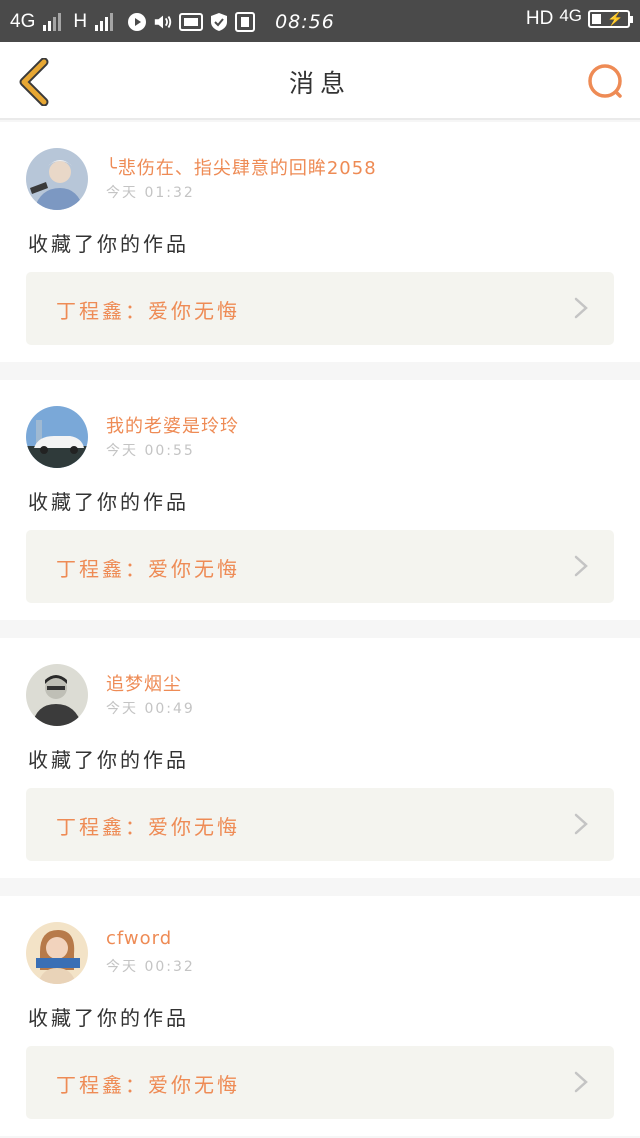 Image resolution: width=640 pixels, height=1138 pixels. Describe the element at coordinates (245, 22) in the screenshot. I see `s-app-icon` at that location.